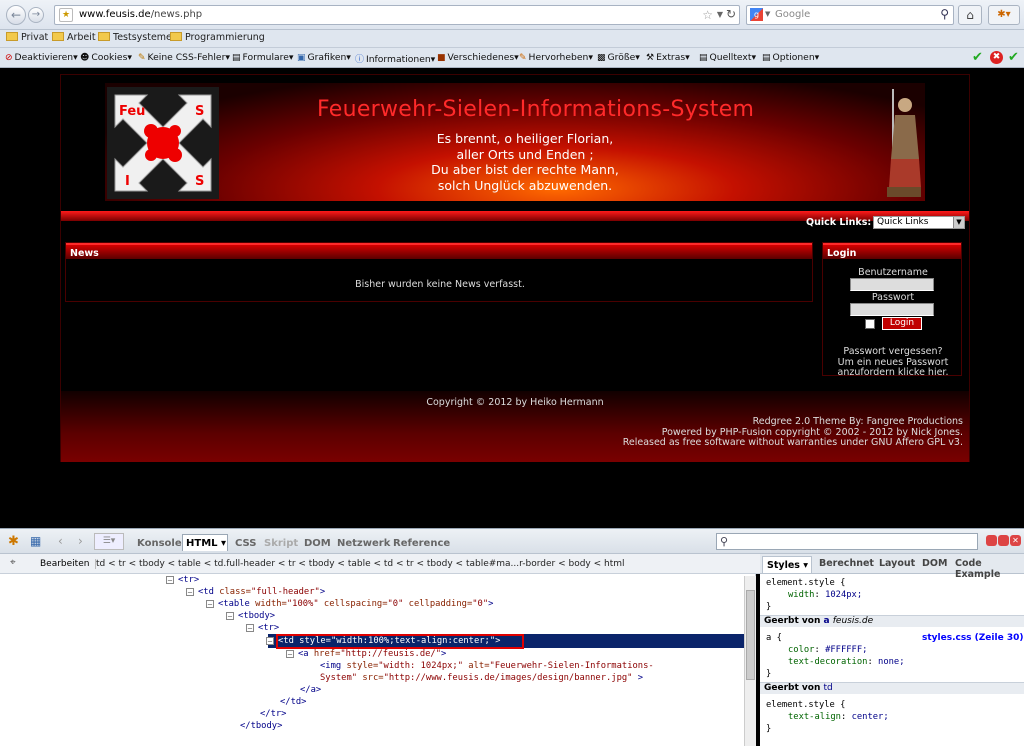 The height and width of the screenshot is (746, 1024). I want to click on webdev-options: ▤ Optionen▾, so click(790, 57).